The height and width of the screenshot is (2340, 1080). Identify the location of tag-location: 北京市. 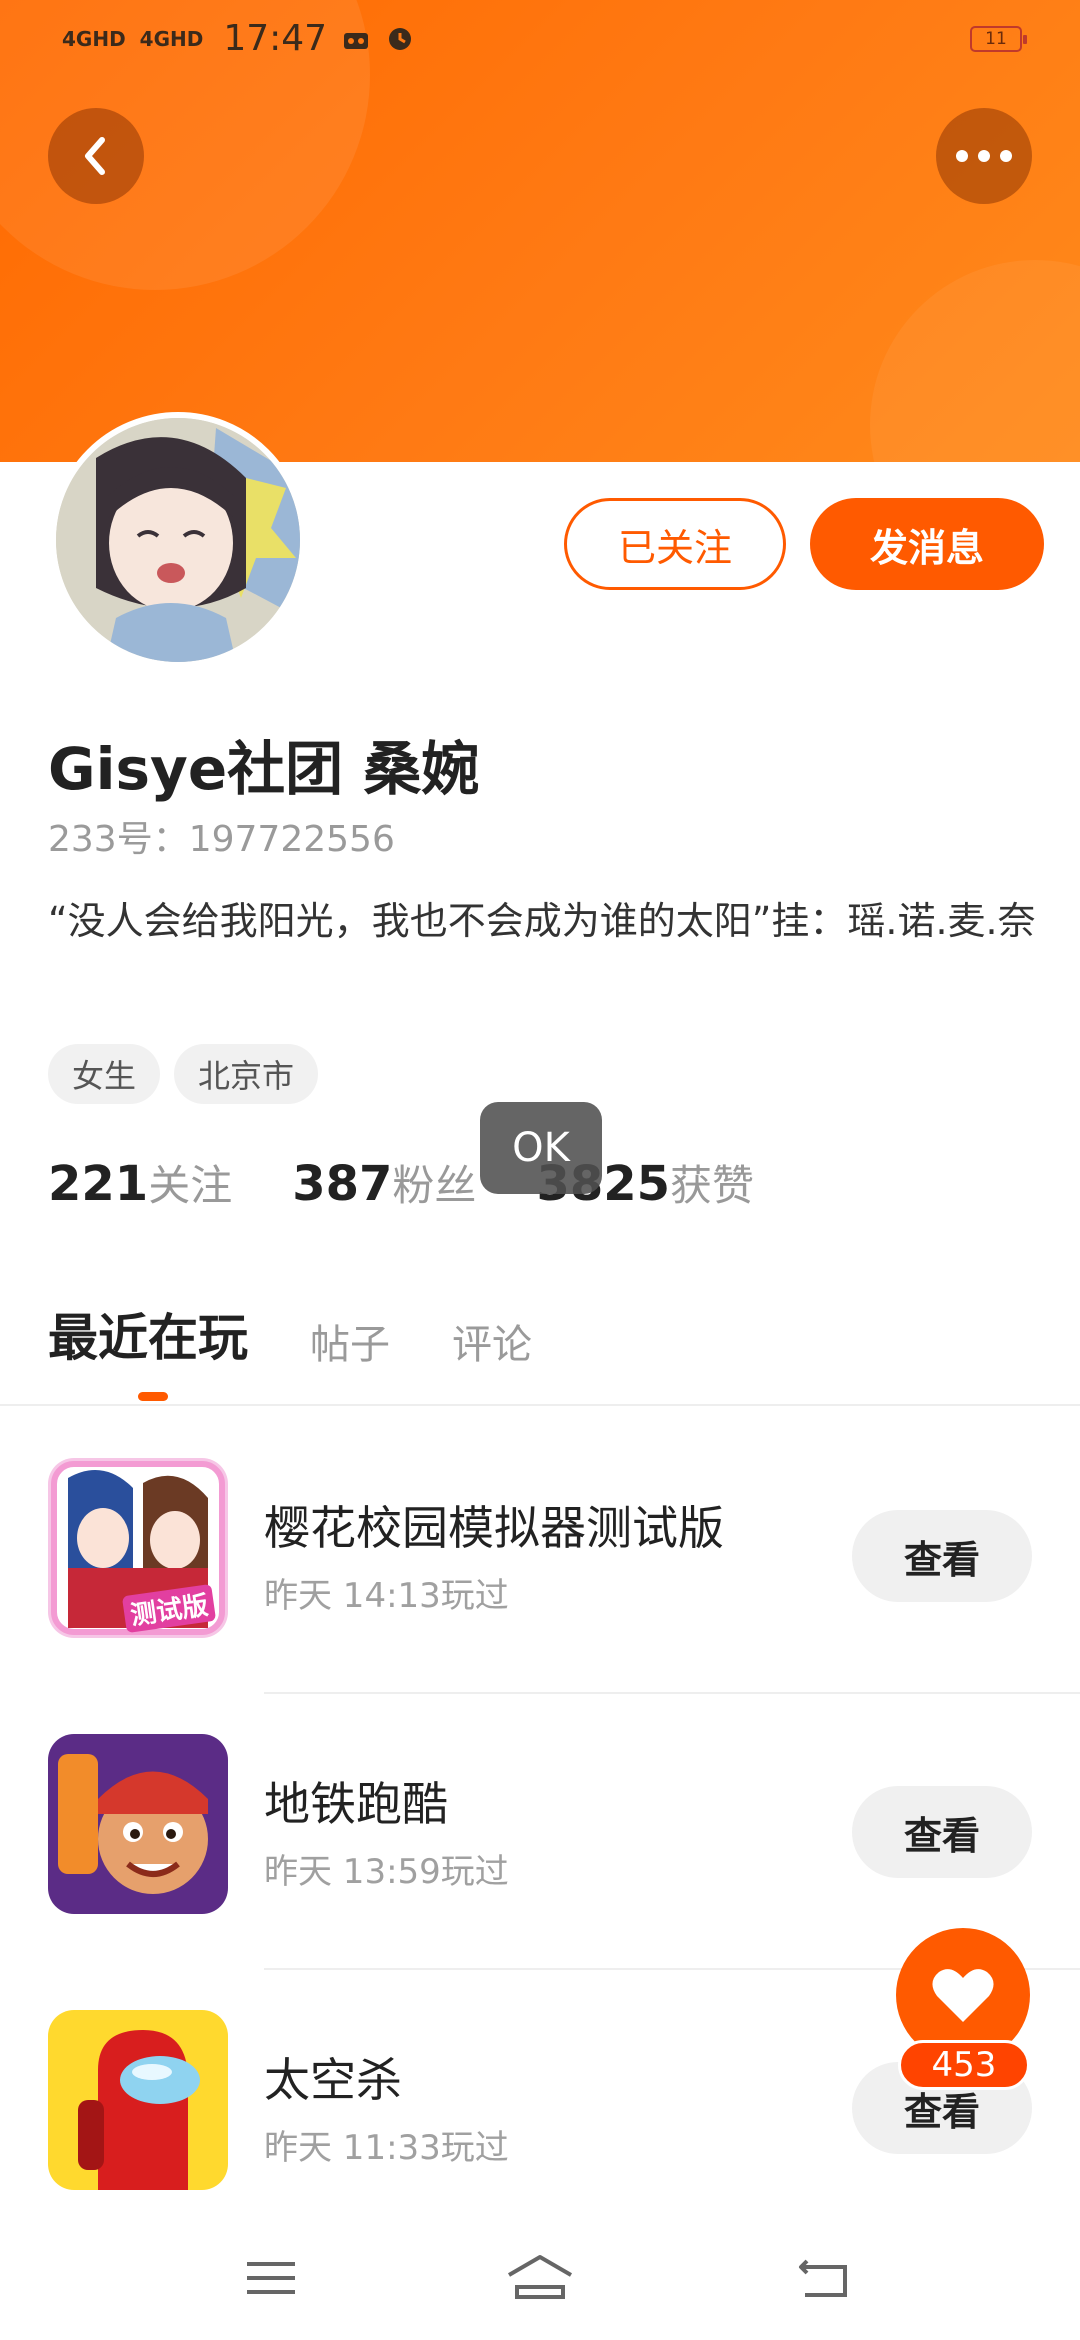
(246, 1074).